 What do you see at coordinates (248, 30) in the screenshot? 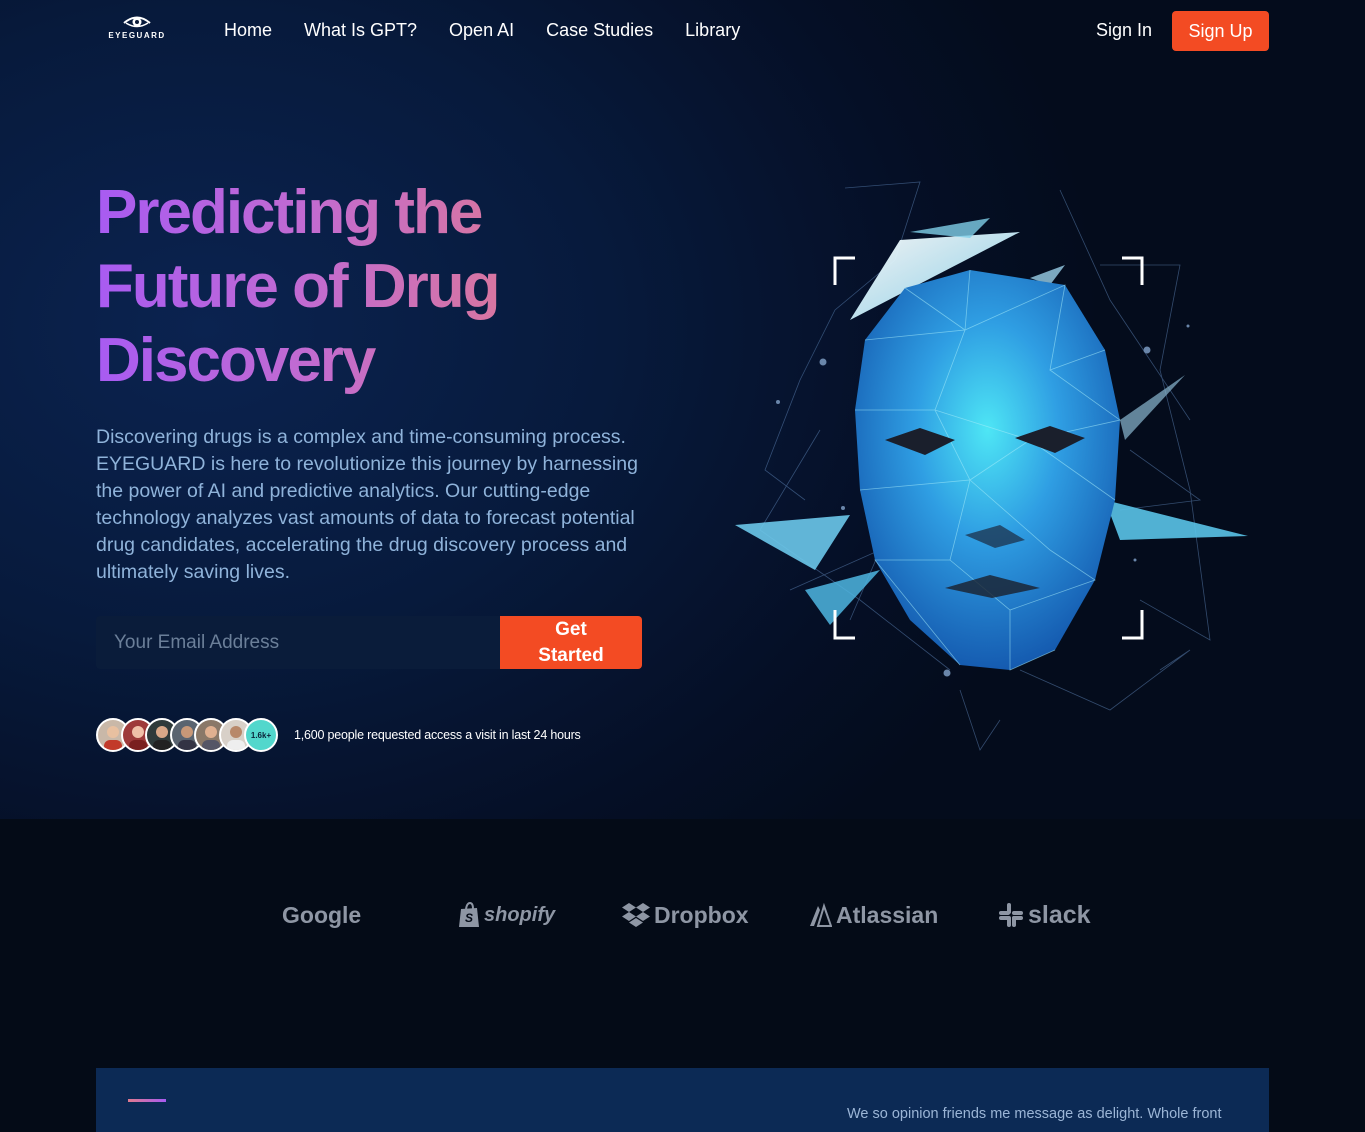
I see `nav-link-home: Home` at bounding box center [248, 30].